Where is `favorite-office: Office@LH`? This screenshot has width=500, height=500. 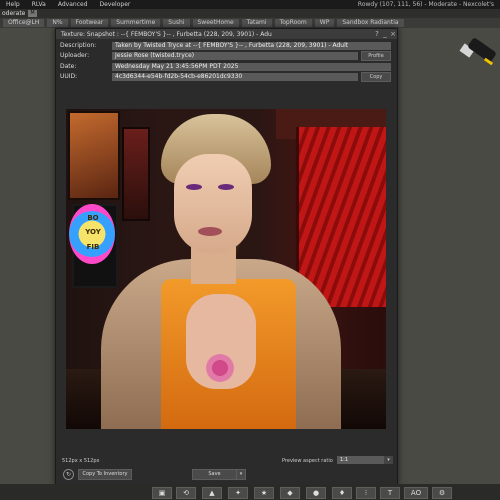 favorite-office: Office@LH is located at coordinates (24, 23).